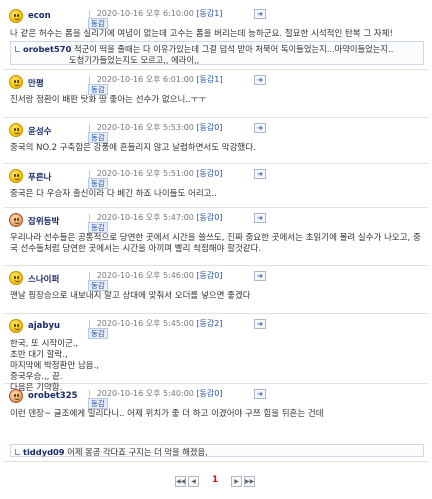 The image size is (432, 499). What do you see at coordinates (47, 49) in the screenshot?
I see `reply-author: orobet570` at bounding box center [47, 49].